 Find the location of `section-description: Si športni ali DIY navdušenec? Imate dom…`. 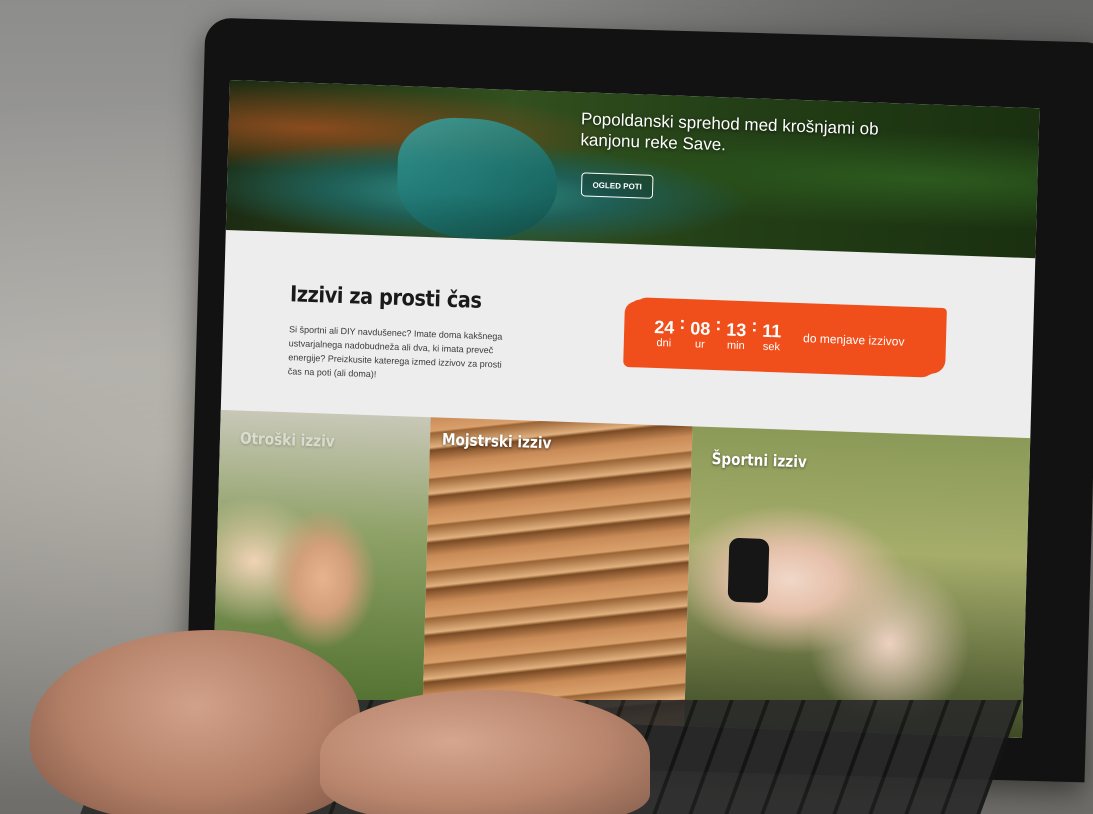

section-description: Si športni ali DIY navdušenec? Imate dom… is located at coordinates (395, 352).